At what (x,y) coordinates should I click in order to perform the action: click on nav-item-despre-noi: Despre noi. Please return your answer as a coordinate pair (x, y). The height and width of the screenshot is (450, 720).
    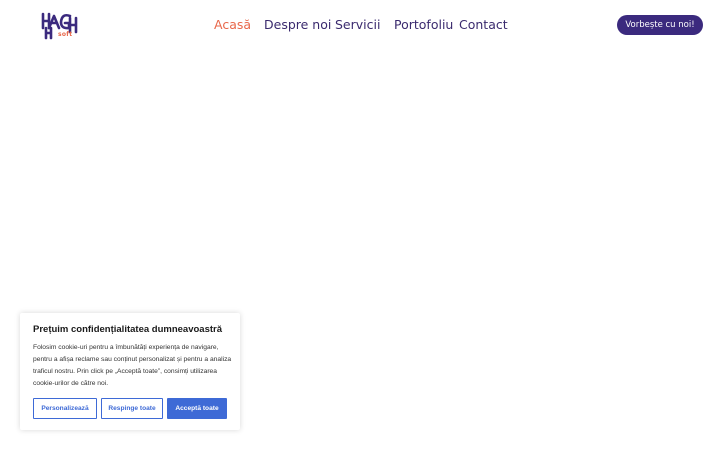
    Looking at the image, I should click on (297, 24).